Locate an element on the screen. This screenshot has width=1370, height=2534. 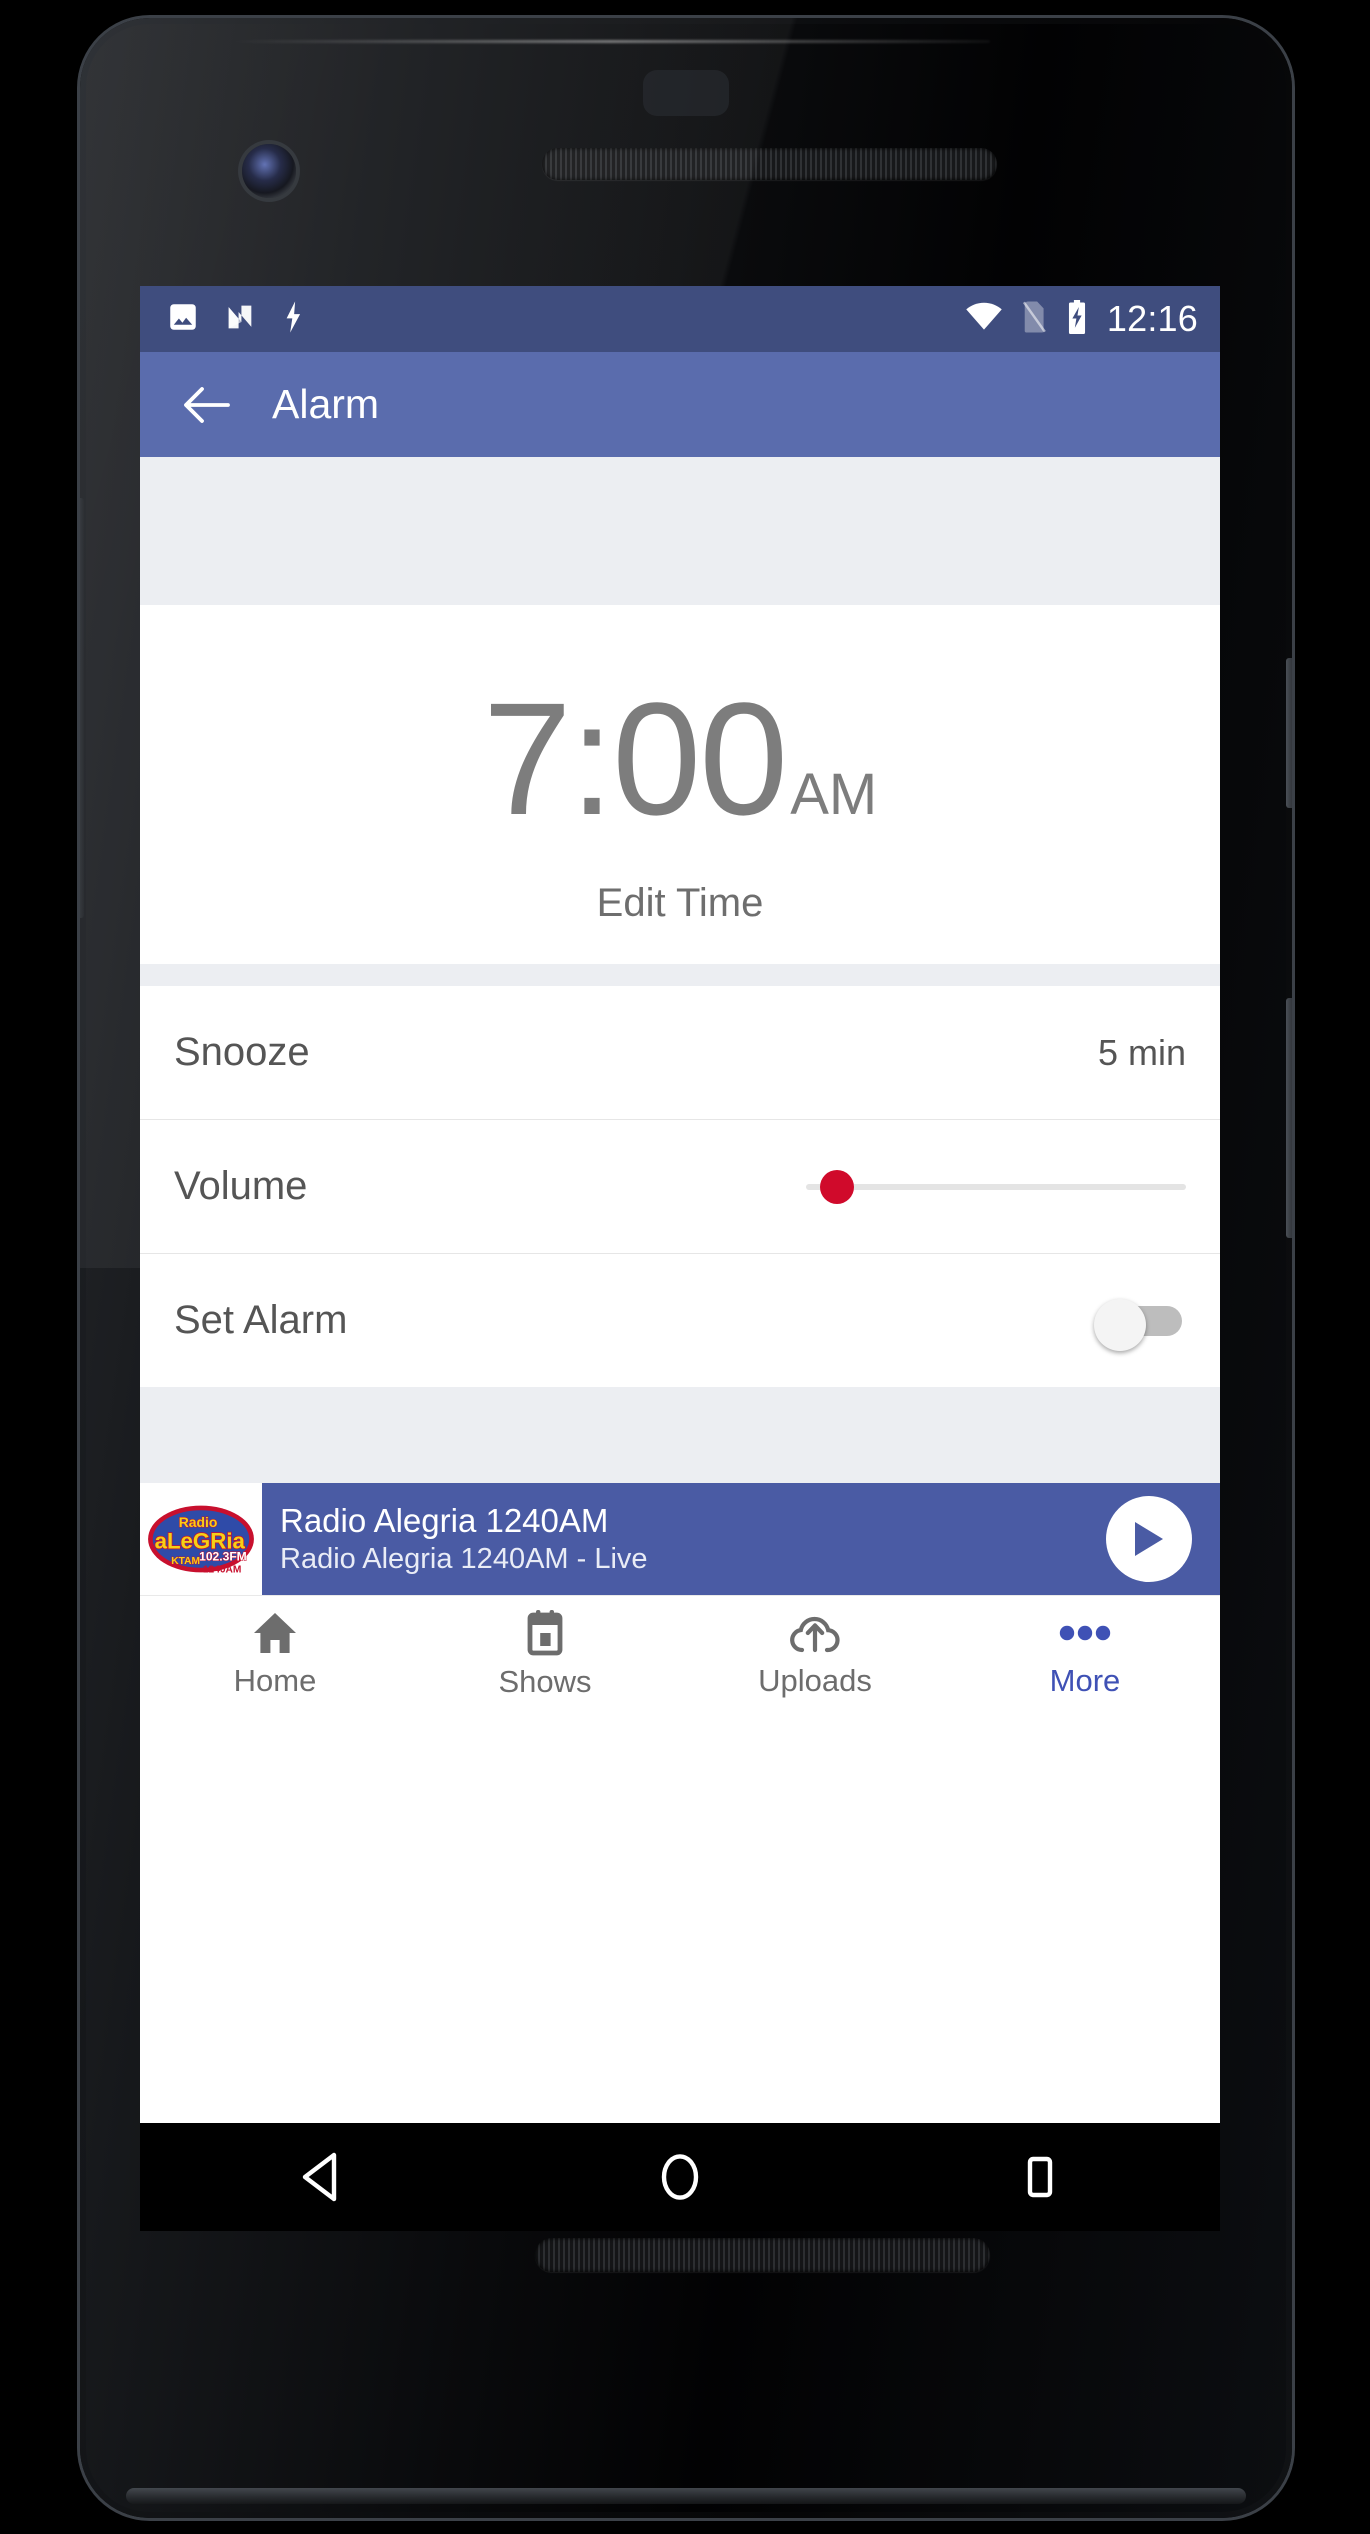
volume-slider is located at coordinates (996, 1187).